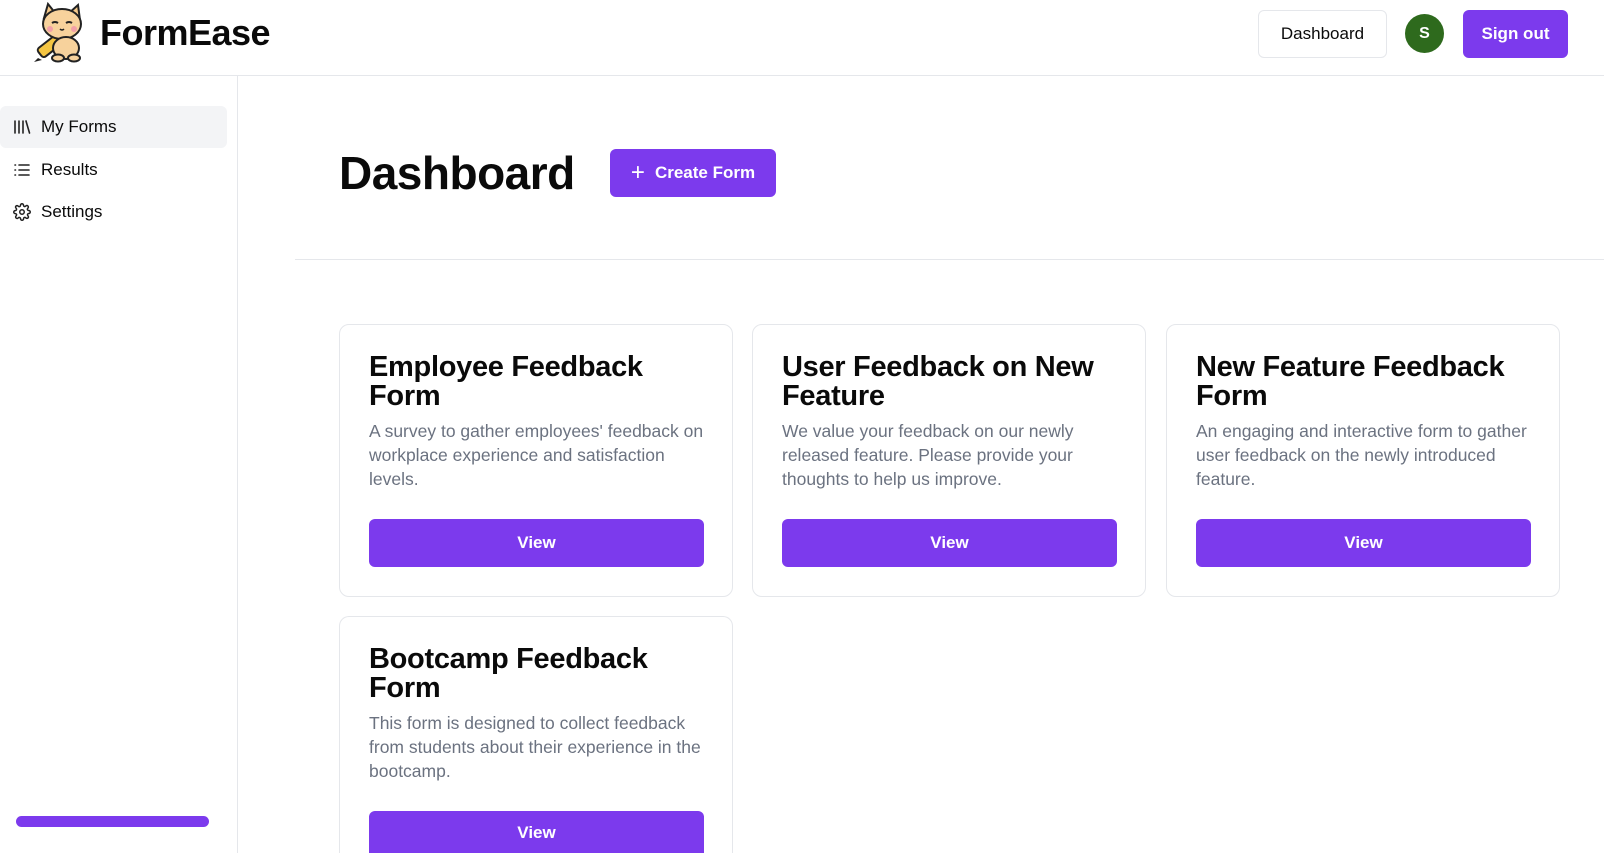 This screenshot has width=1604, height=853. Describe the element at coordinates (61, 32) in the screenshot. I see `cat-mascot-icon` at that location.